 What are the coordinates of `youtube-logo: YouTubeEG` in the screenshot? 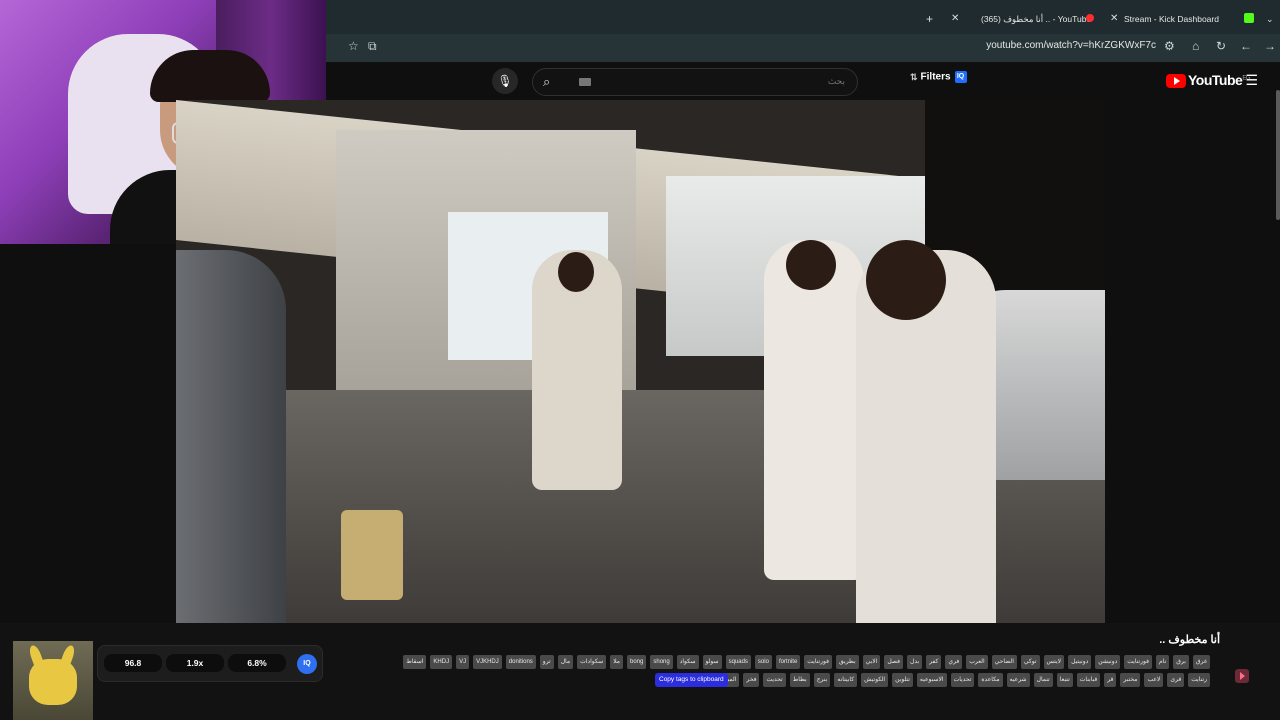 It's located at (1208, 81).